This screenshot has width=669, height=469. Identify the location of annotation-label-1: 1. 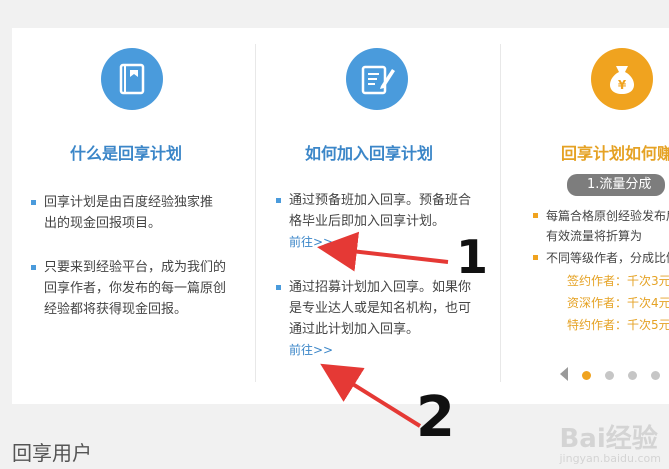
(472, 257).